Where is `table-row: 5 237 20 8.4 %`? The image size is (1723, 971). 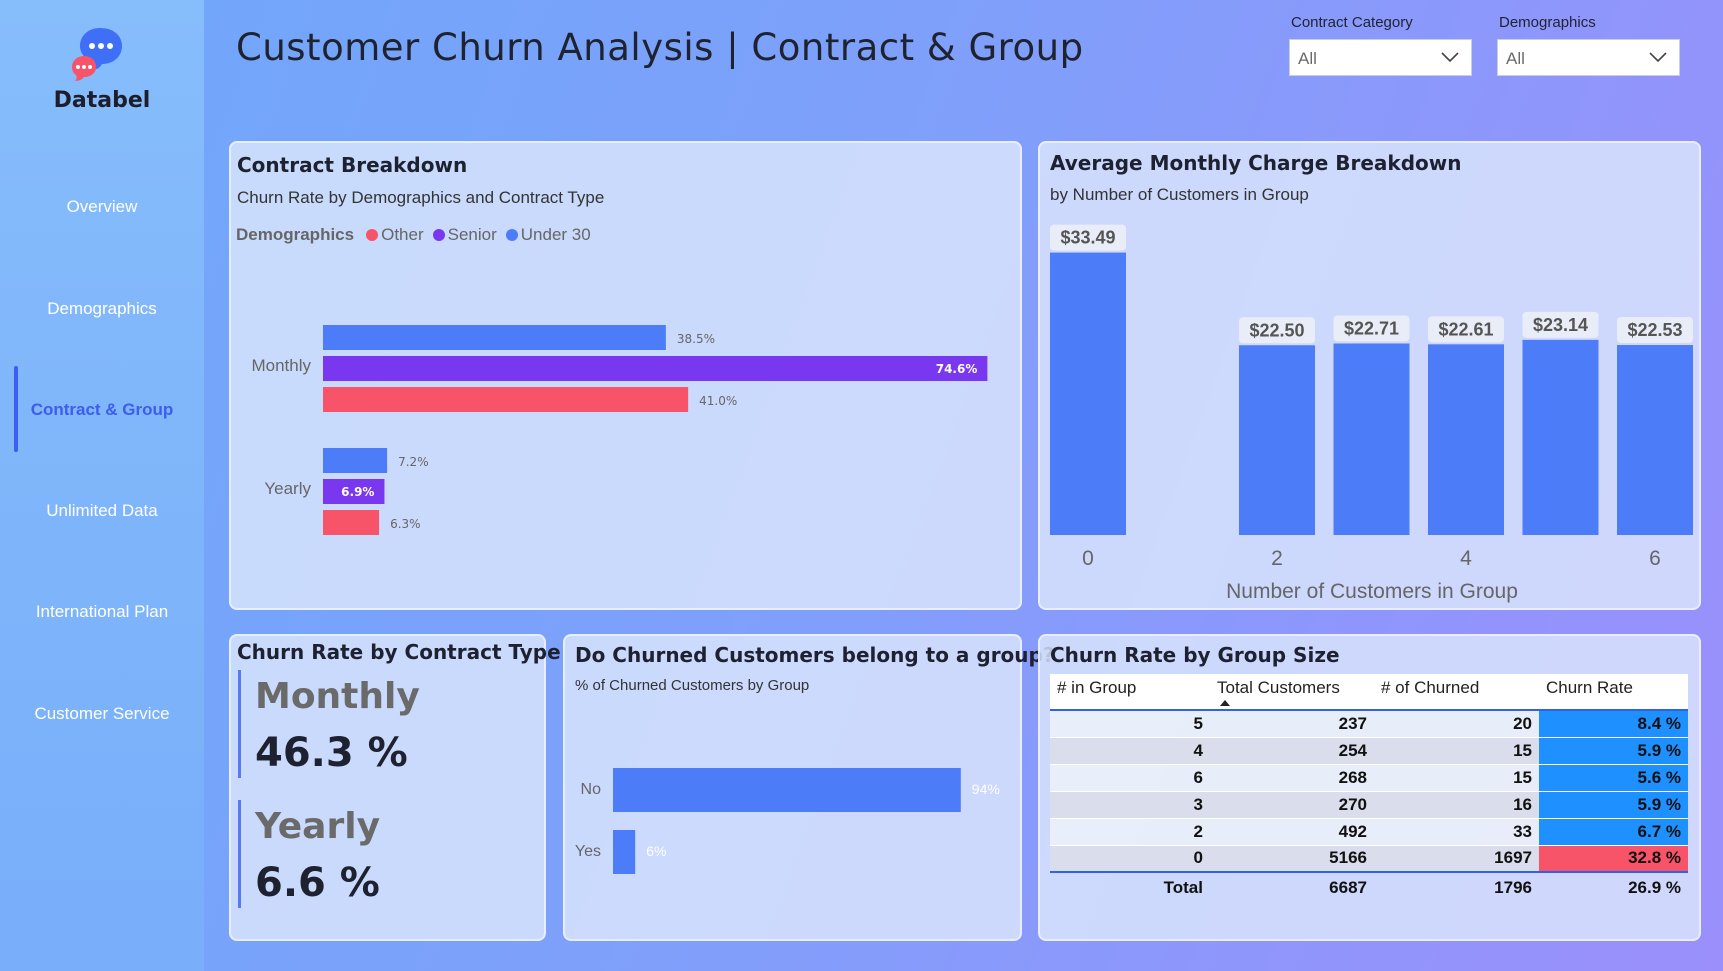
table-row: 5 237 20 8.4 % is located at coordinates (1369, 723).